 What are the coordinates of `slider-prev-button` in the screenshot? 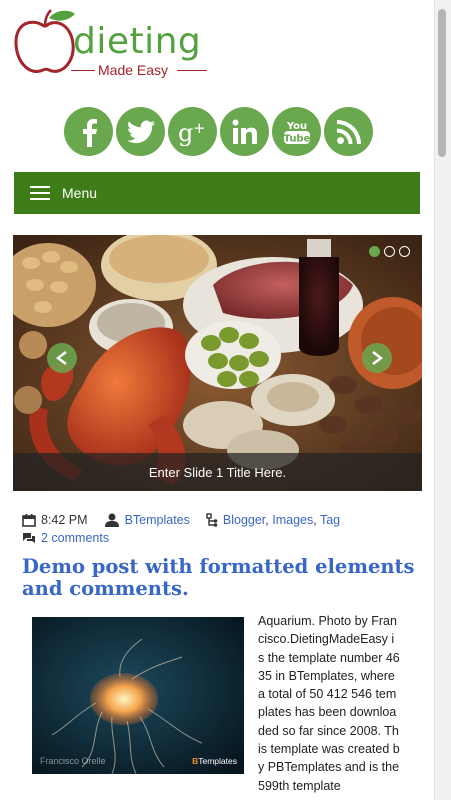 It's located at (62, 358).